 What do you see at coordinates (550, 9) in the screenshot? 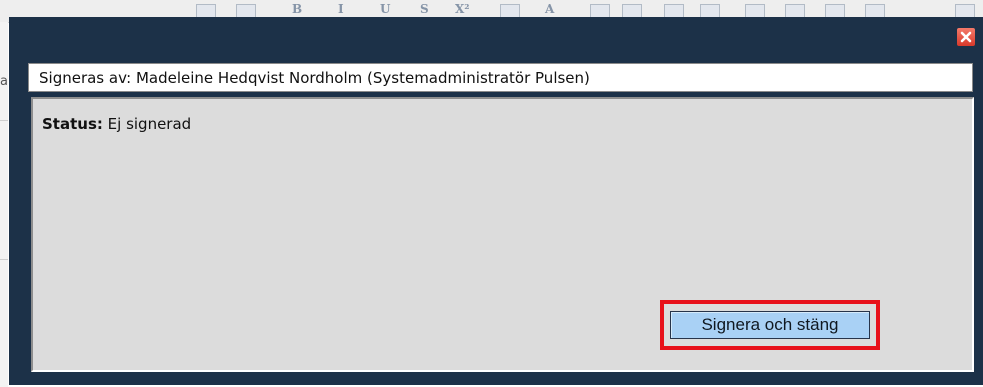
I see `text-color-icon: A` at bounding box center [550, 9].